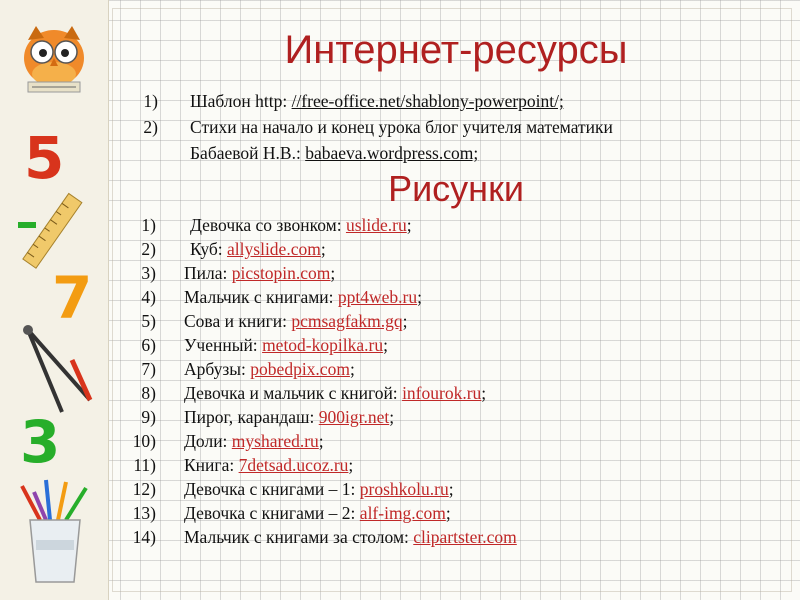  I want to click on sidebar-decoration: 5 7 3, so click(54, 300).